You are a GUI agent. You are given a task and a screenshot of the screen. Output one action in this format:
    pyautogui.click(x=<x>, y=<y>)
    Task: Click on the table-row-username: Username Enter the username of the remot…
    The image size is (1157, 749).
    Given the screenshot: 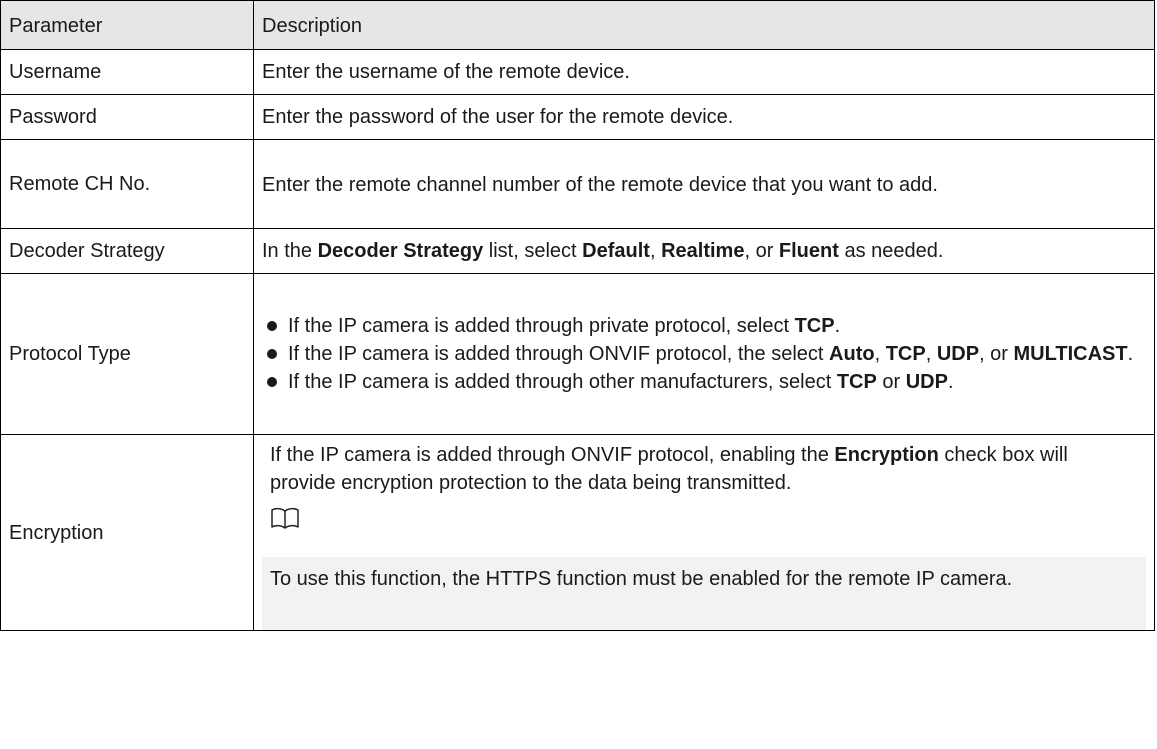 What is the action you would take?
    pyautogui.click(x=577, y=72)
    